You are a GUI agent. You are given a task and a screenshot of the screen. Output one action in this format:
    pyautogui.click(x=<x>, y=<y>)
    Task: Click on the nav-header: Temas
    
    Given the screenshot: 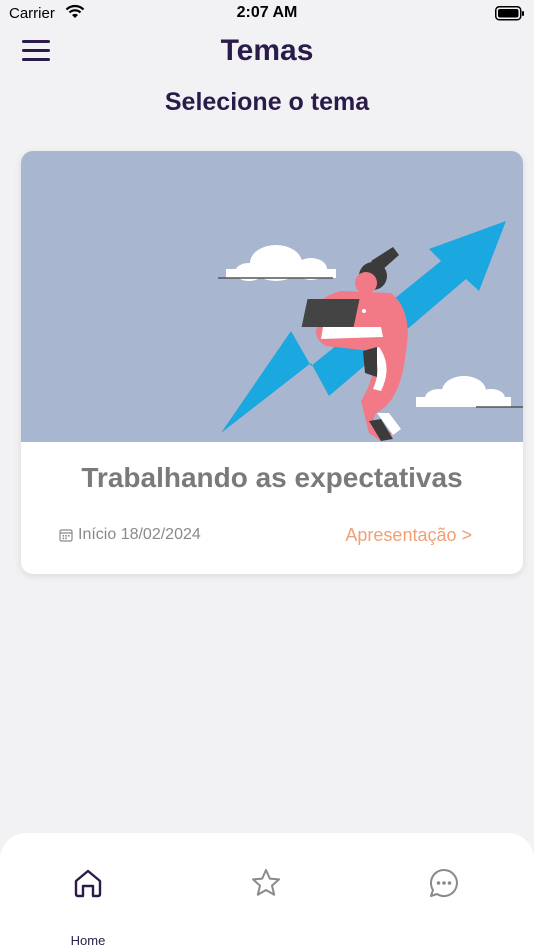 What is the action you would take?
    pyautogui.click(x=267, y=53)
    